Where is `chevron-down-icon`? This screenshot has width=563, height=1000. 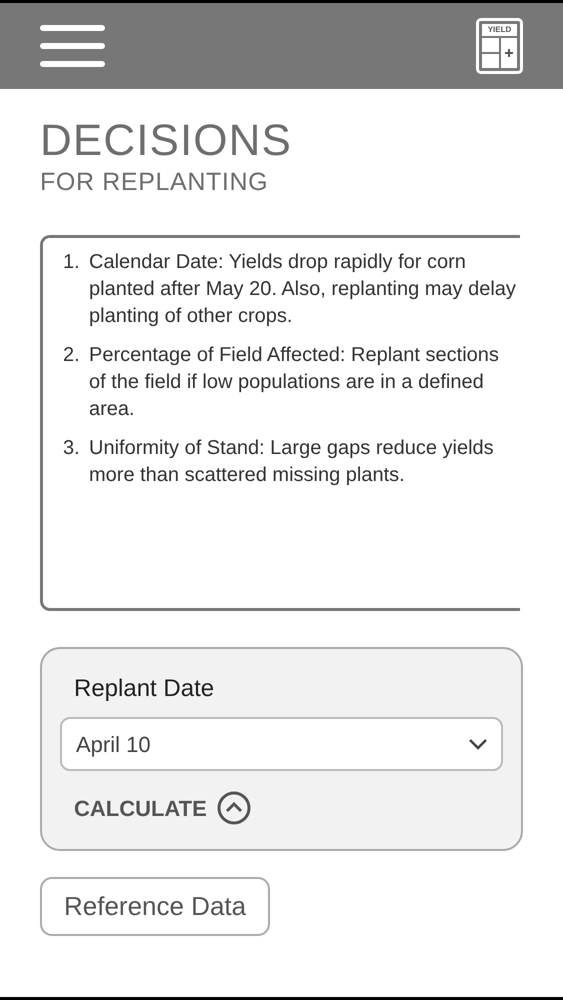 chevron-down-icon is located at coordinates (478, 744).